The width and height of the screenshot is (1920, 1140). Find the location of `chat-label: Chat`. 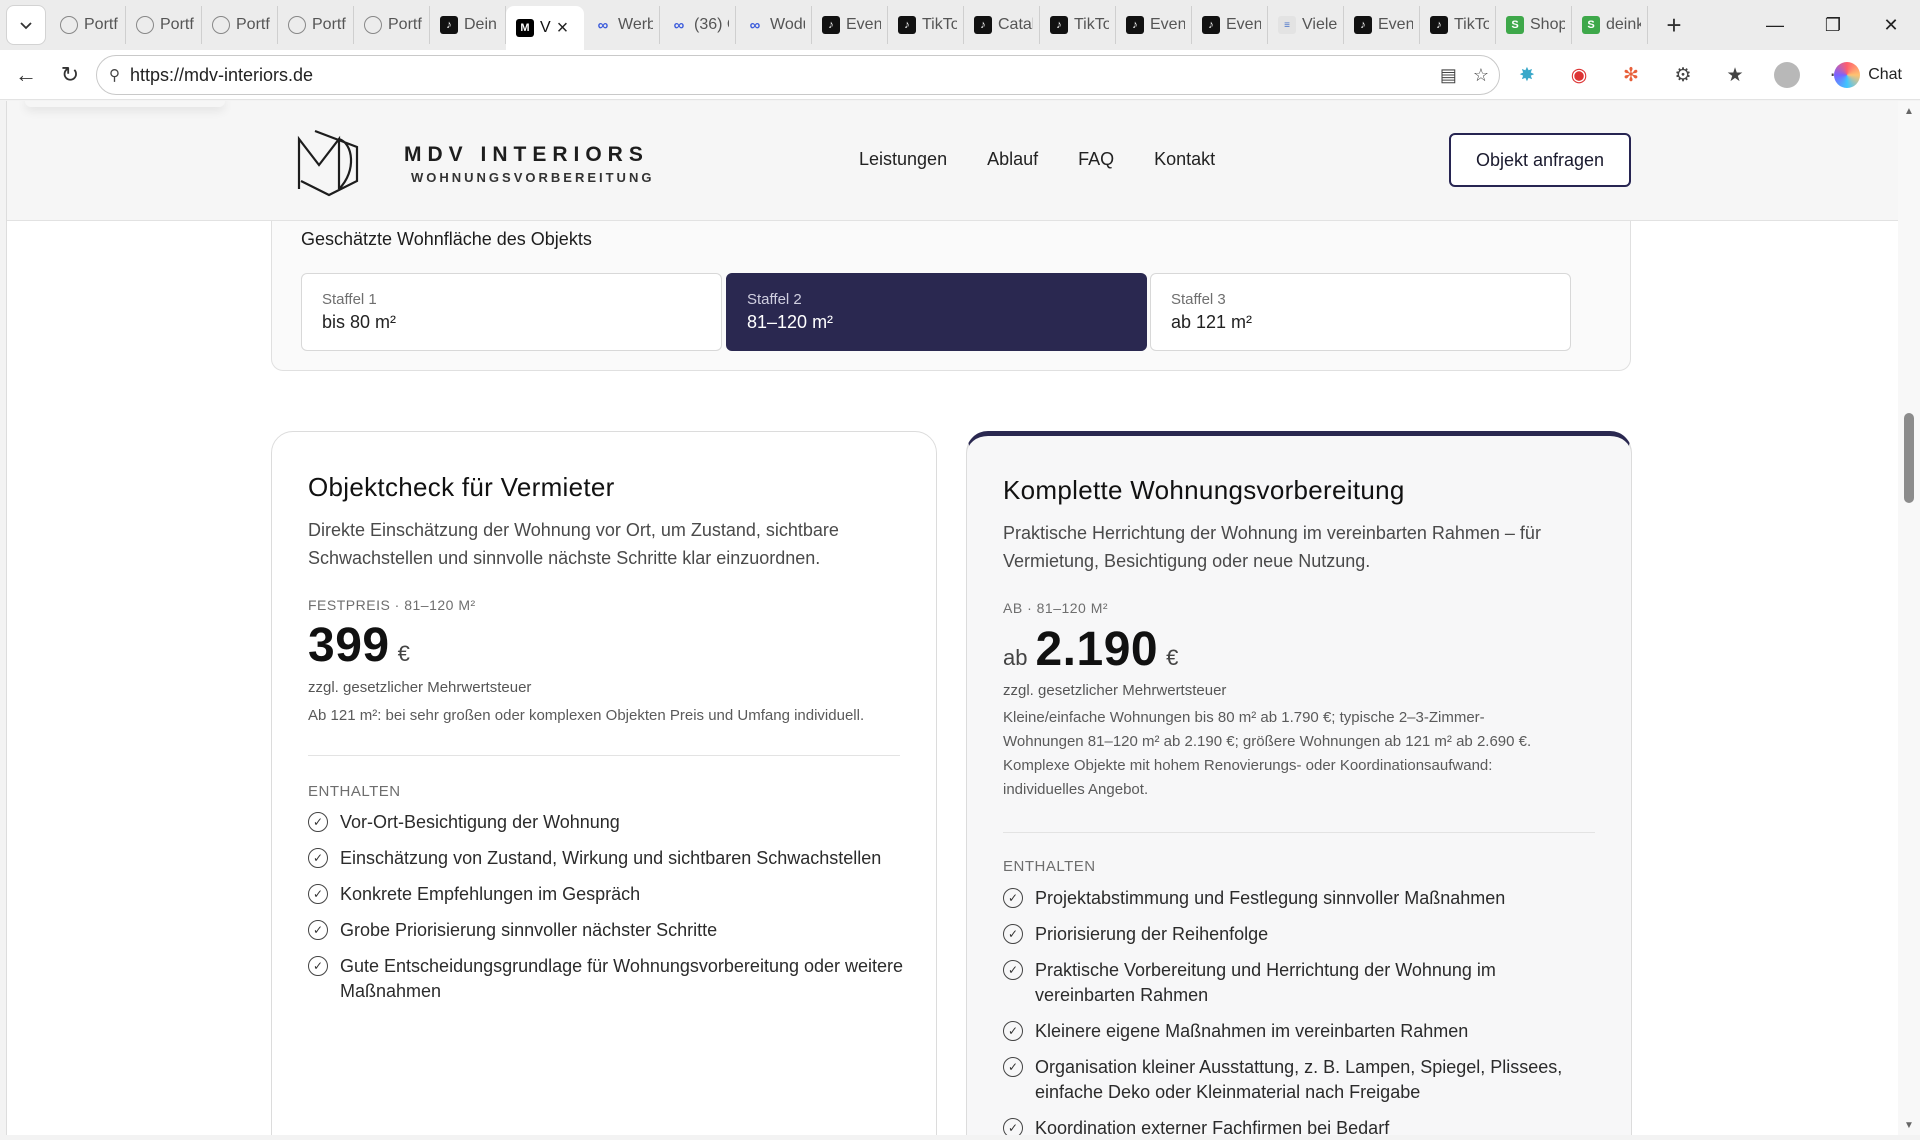

chat-label: Chat is located at coordinates (1885, 74).